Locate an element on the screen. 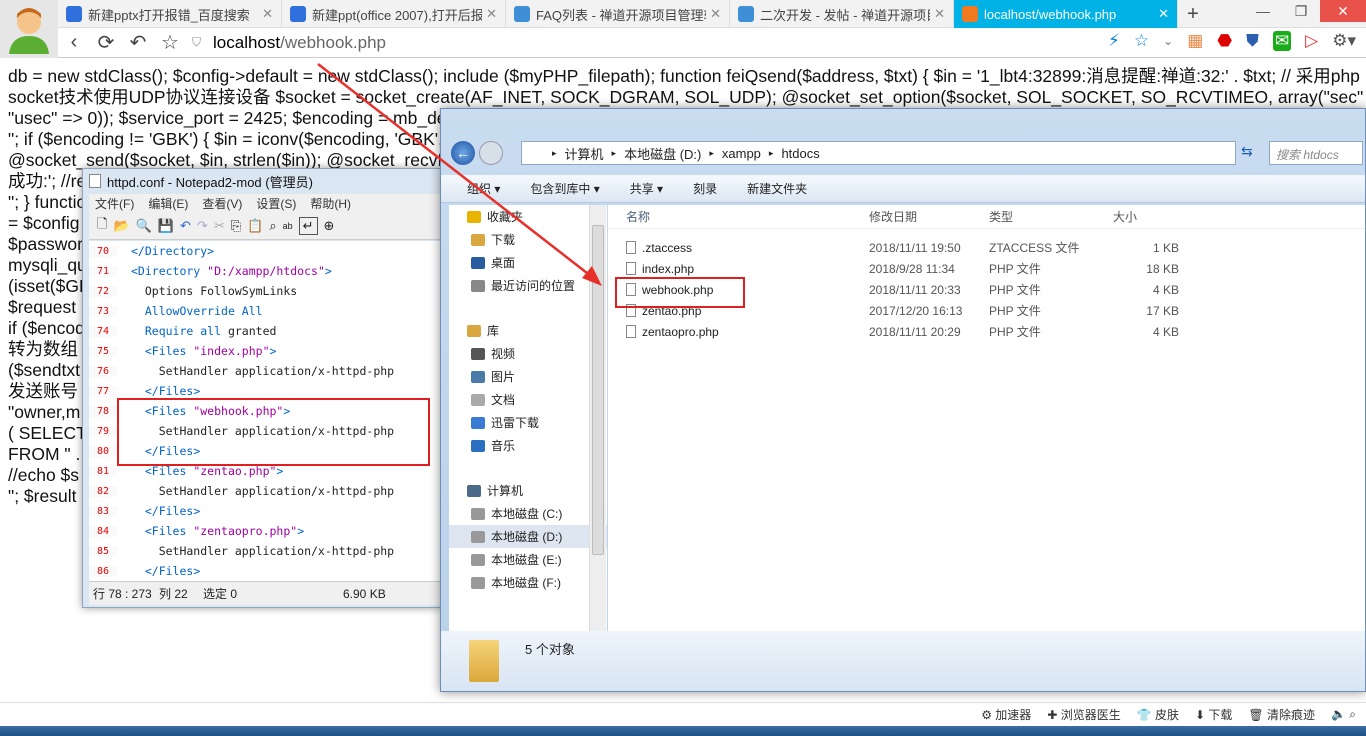 The width and height of the screenshot is (1366, 736). annotation-arrow is located at coordinates (459, 174).